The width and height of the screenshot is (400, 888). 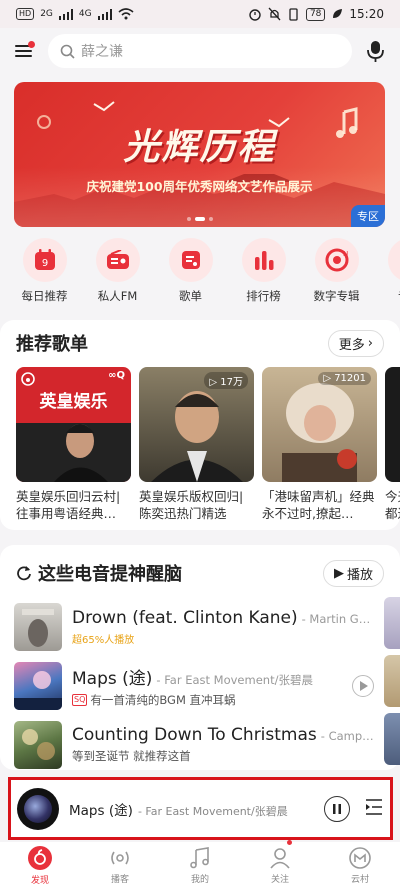 What do you see at coordinates (274, 14) in the screenshot?
I see `mute-bell-icon` at bounding box center [274, 14].